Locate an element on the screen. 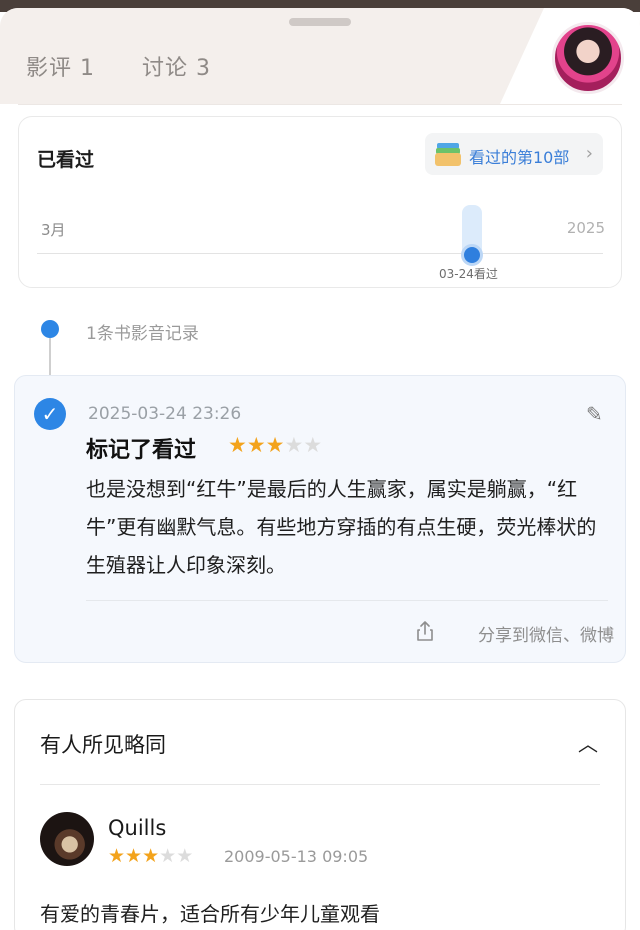  film-stack-icon is located at coordinates (448, 154).